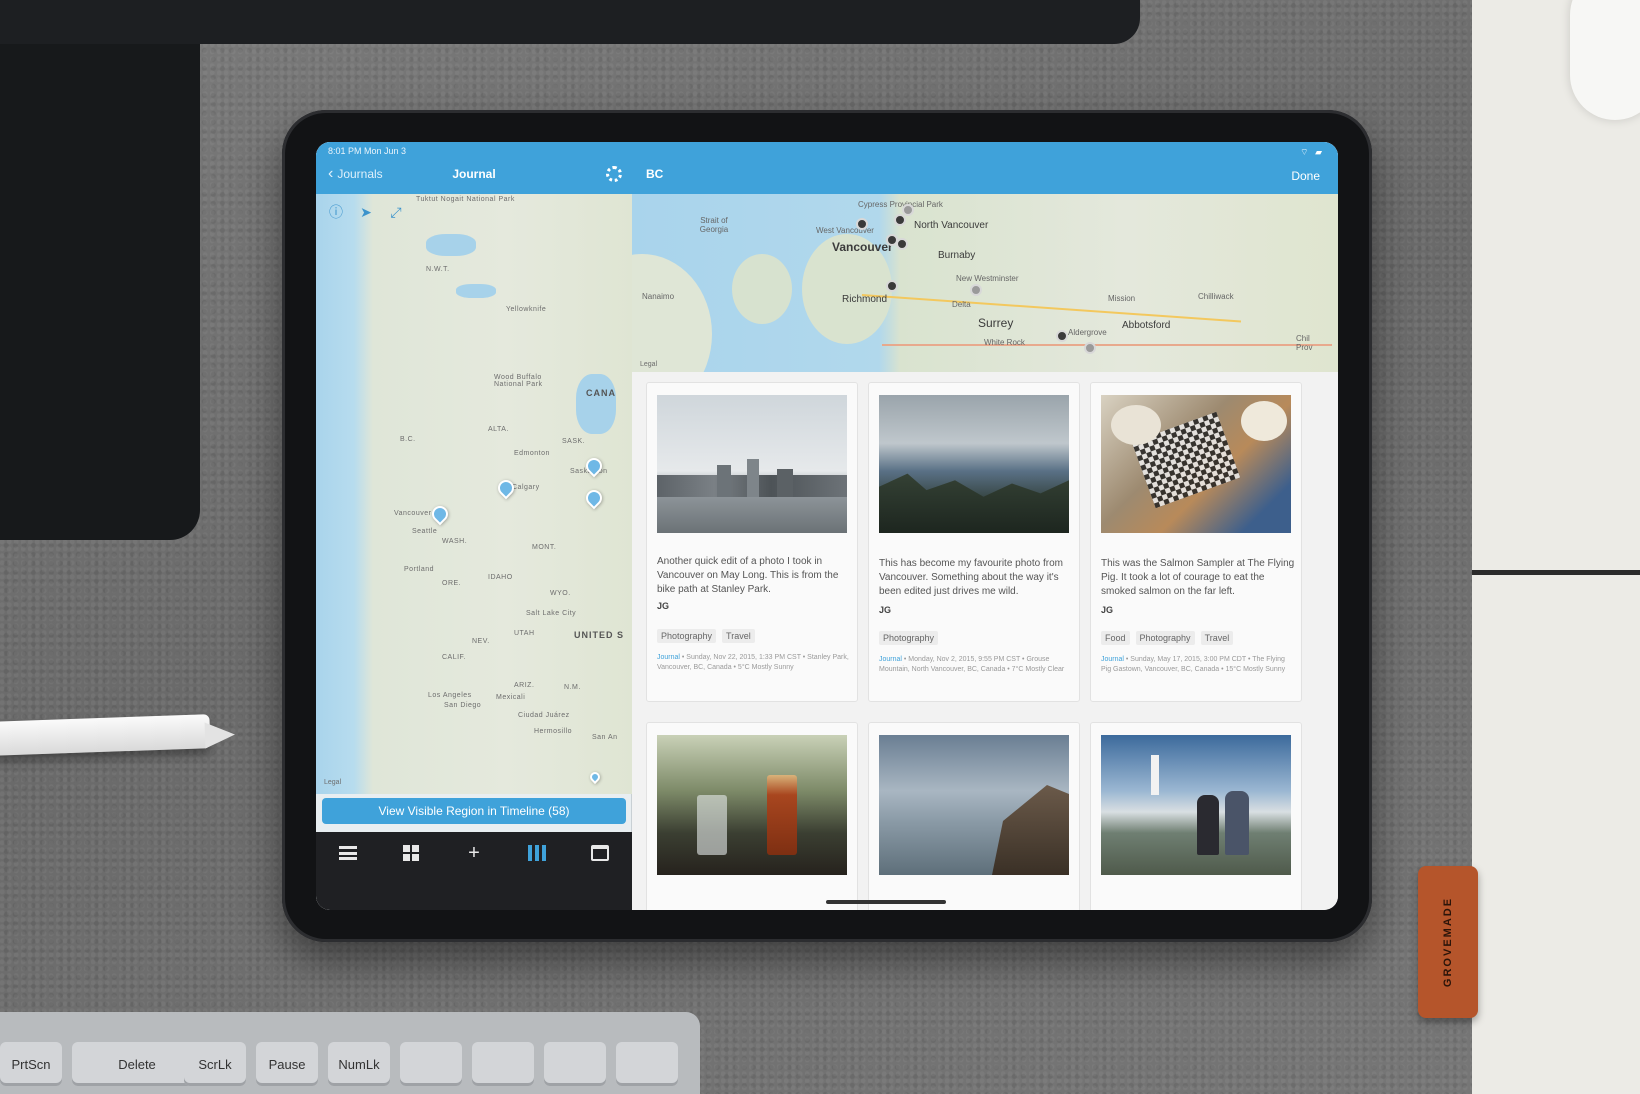 This screenshot has height=1094, width=1640. Describe the element at coordinates (570, 22) in the screenshot. I see `monitor-stand` at that location.